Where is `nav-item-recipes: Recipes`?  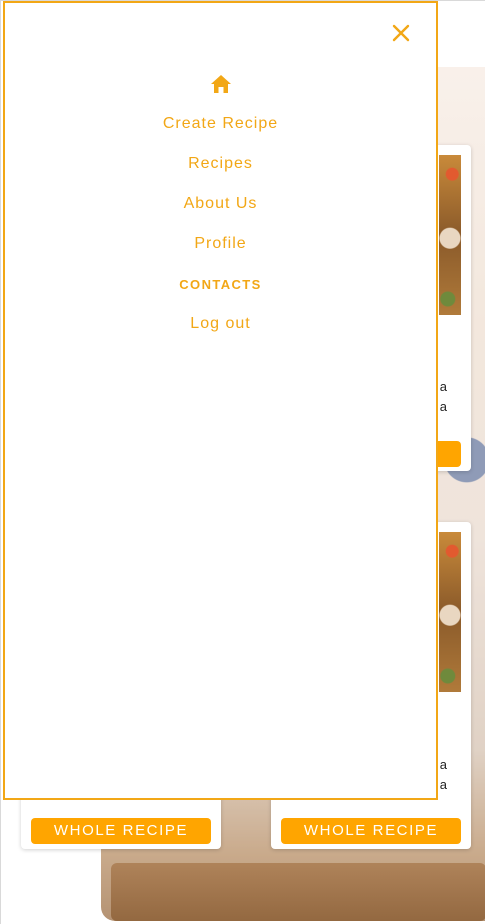
nav-item-recipes: Recipes is located at coordinates (220, 164).